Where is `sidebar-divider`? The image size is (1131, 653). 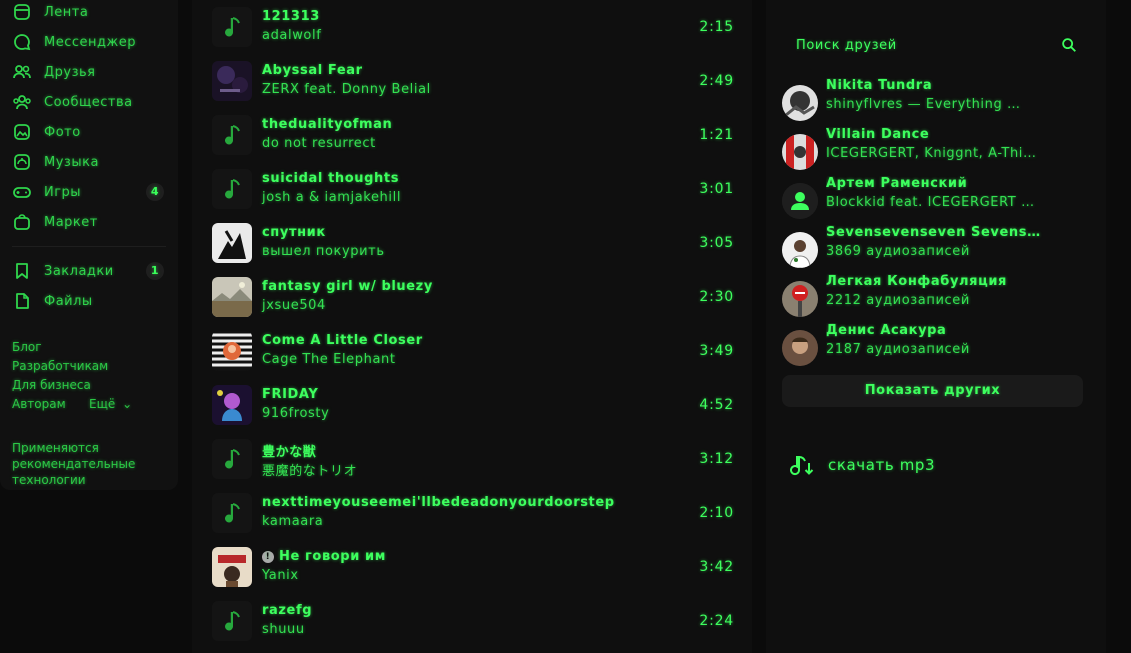 sidebar-divider is located at coordinates (89, 246).